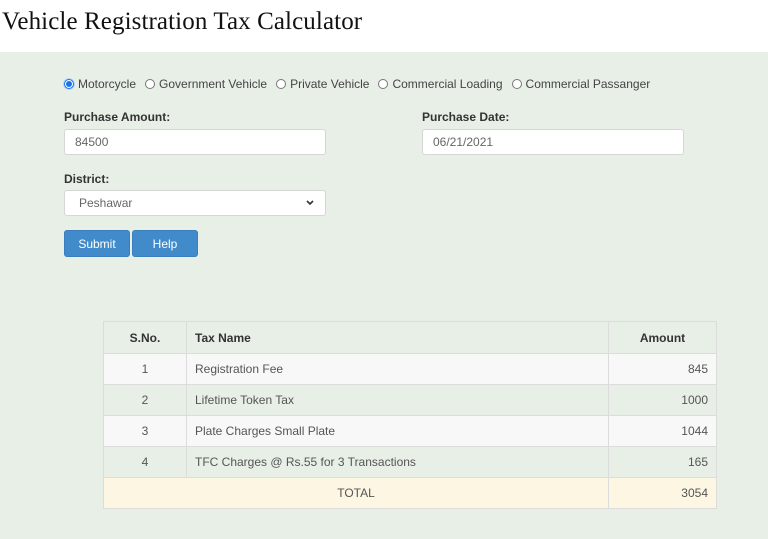 This screenshot has height=539, width=768. Describe the element at coordinates (195, 142) in the screenshot. I see `purchase-amount-input: 84500` at that location.